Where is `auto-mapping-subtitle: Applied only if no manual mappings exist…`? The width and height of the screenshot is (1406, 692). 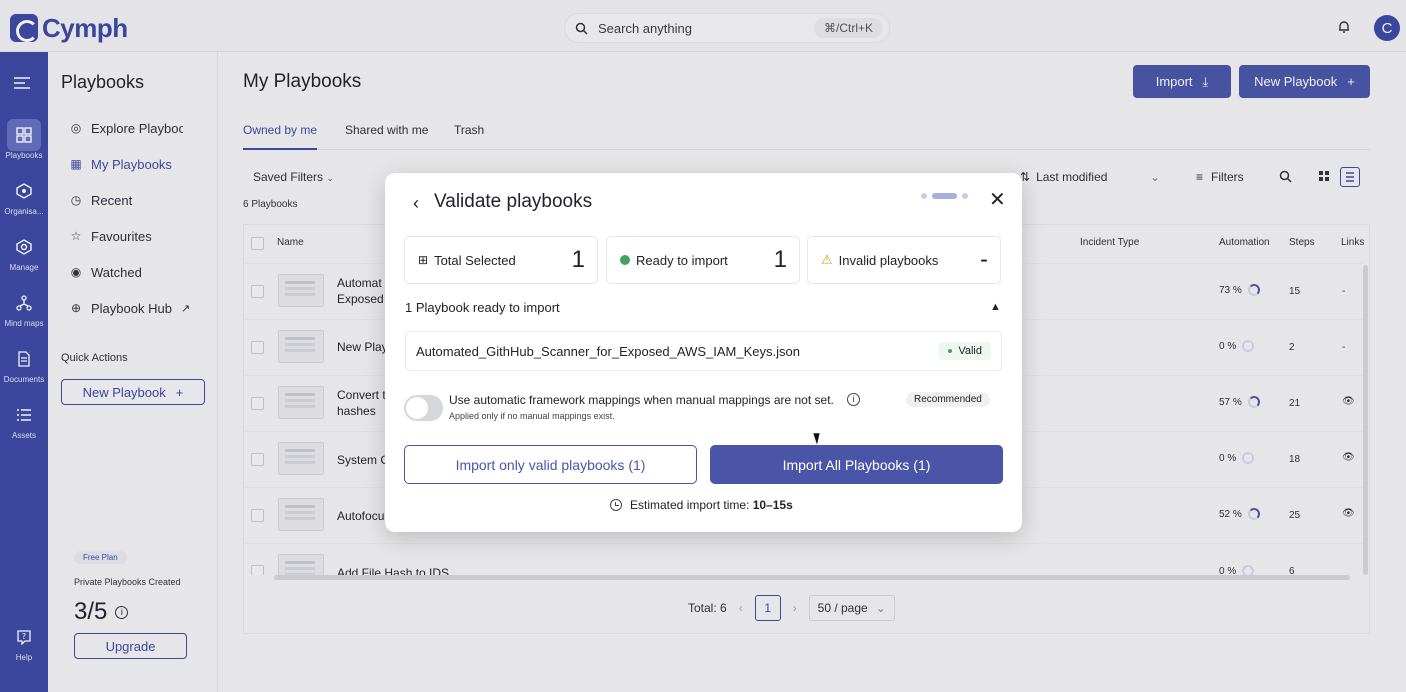
auto-mapping-subtitle: Applied only if no manual mappings exist… is located at coordinates (532, 416).